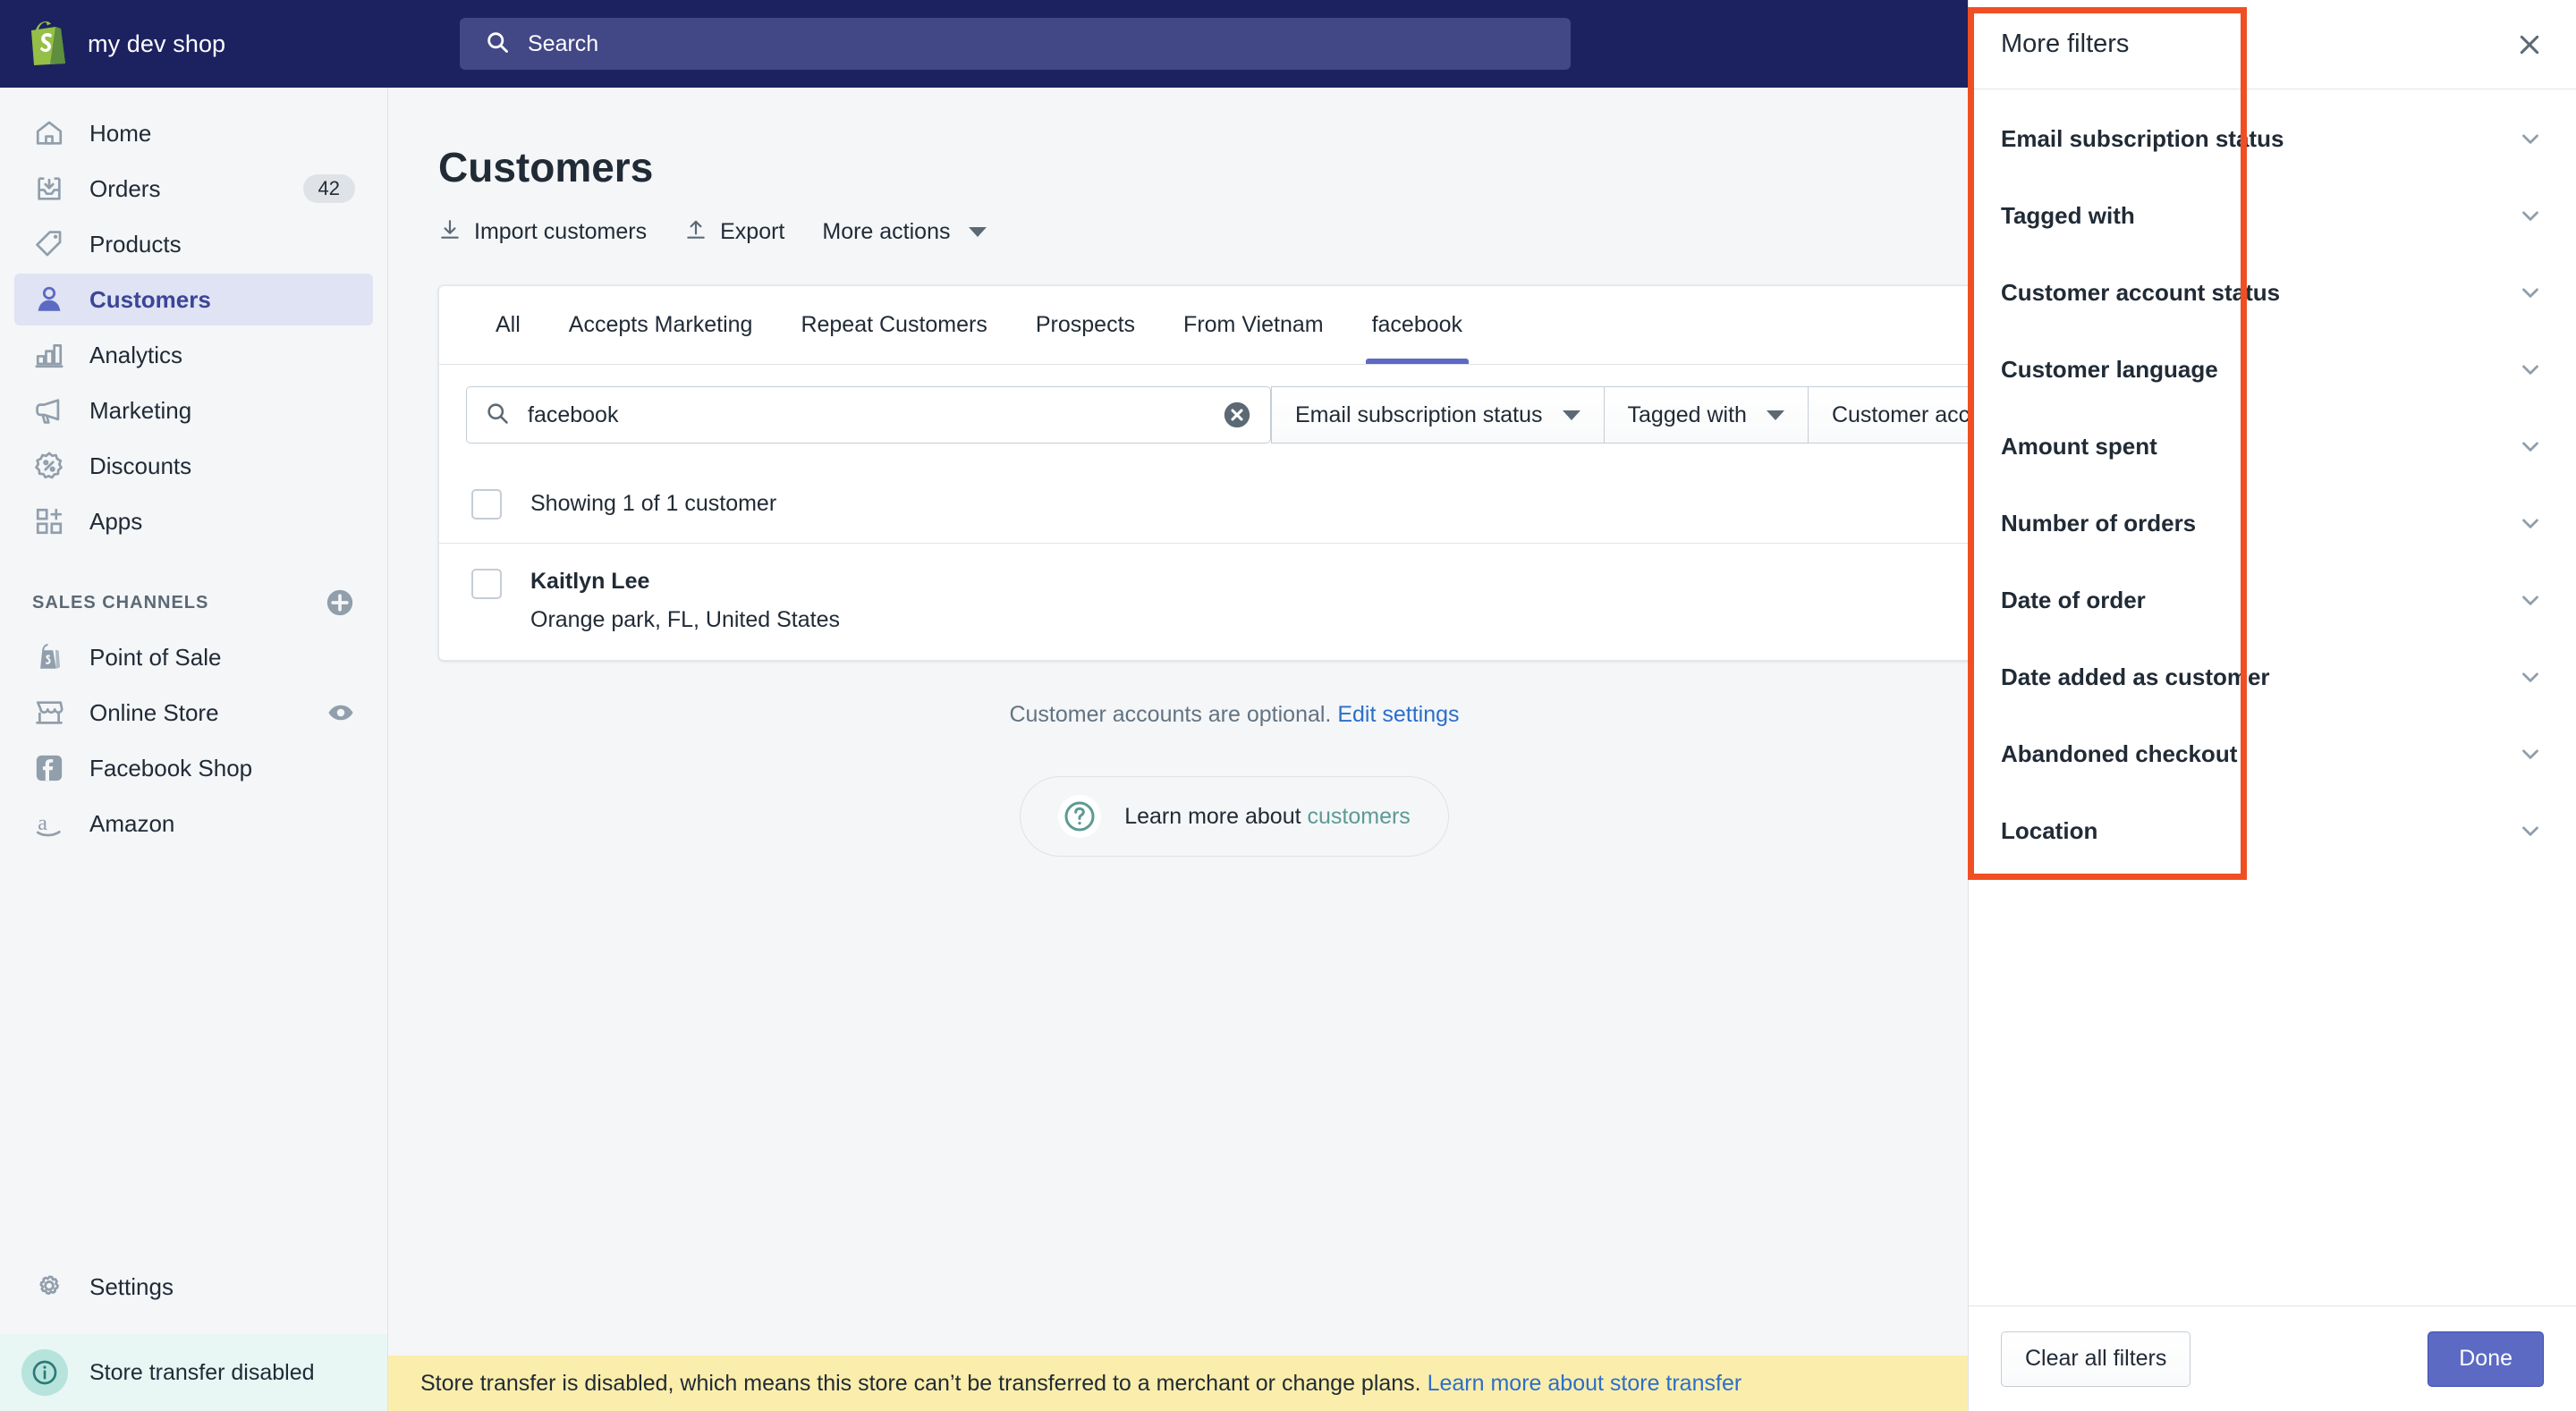  What do you see at coordinates (1888, 415) in the screenshot?
I see `chip-customer-account-status: Customer accou` at bounding box center [1888, 415].